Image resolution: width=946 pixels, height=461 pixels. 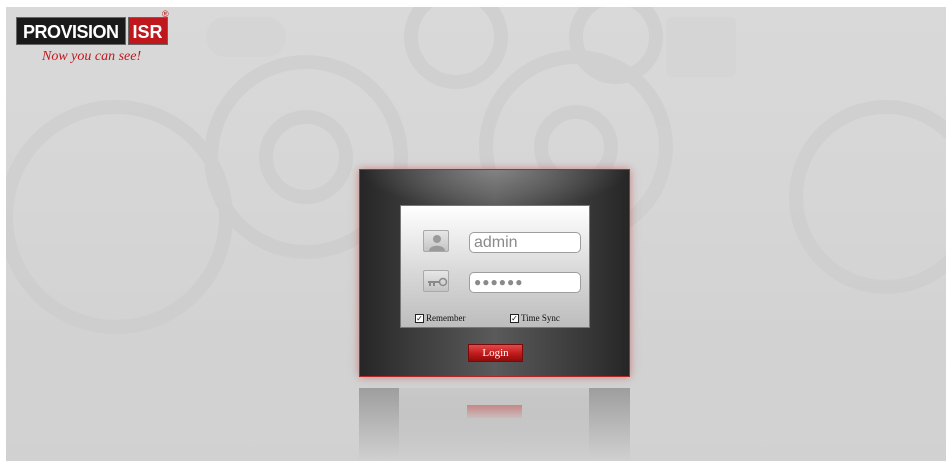 I want to click on registered-mark: ®, so click(x=165, y=14).